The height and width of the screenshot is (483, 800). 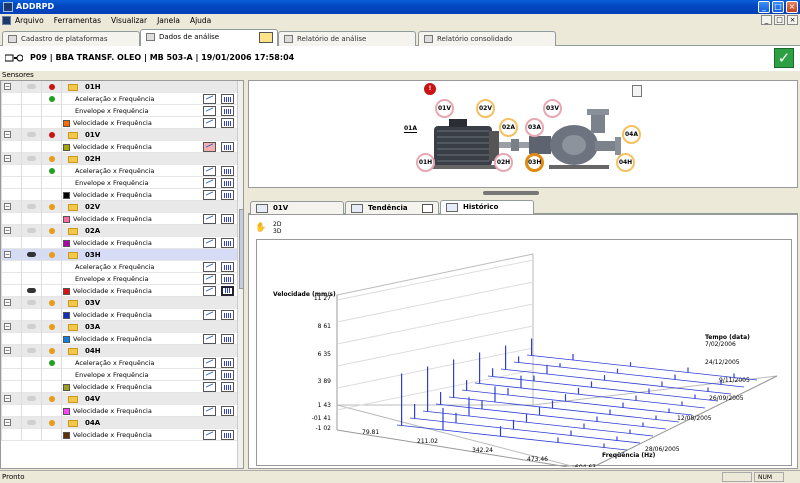 What do you see at coordinates (487, 207) in the screenshot?
I see `tab-historico: Histórico` at bounding box center [487, 207].